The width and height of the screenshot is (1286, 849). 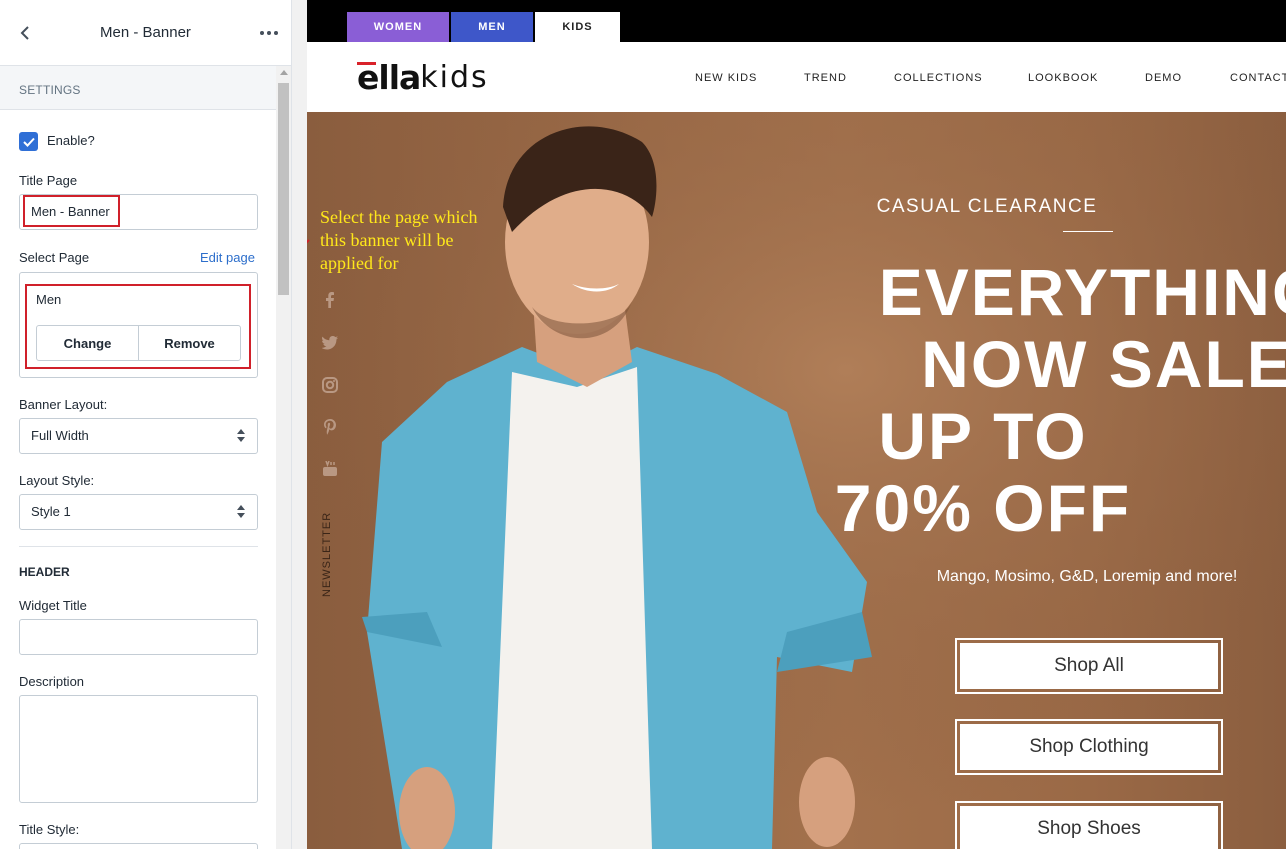 I want to click on ellipsis-icon, so click(x=269, y=33).